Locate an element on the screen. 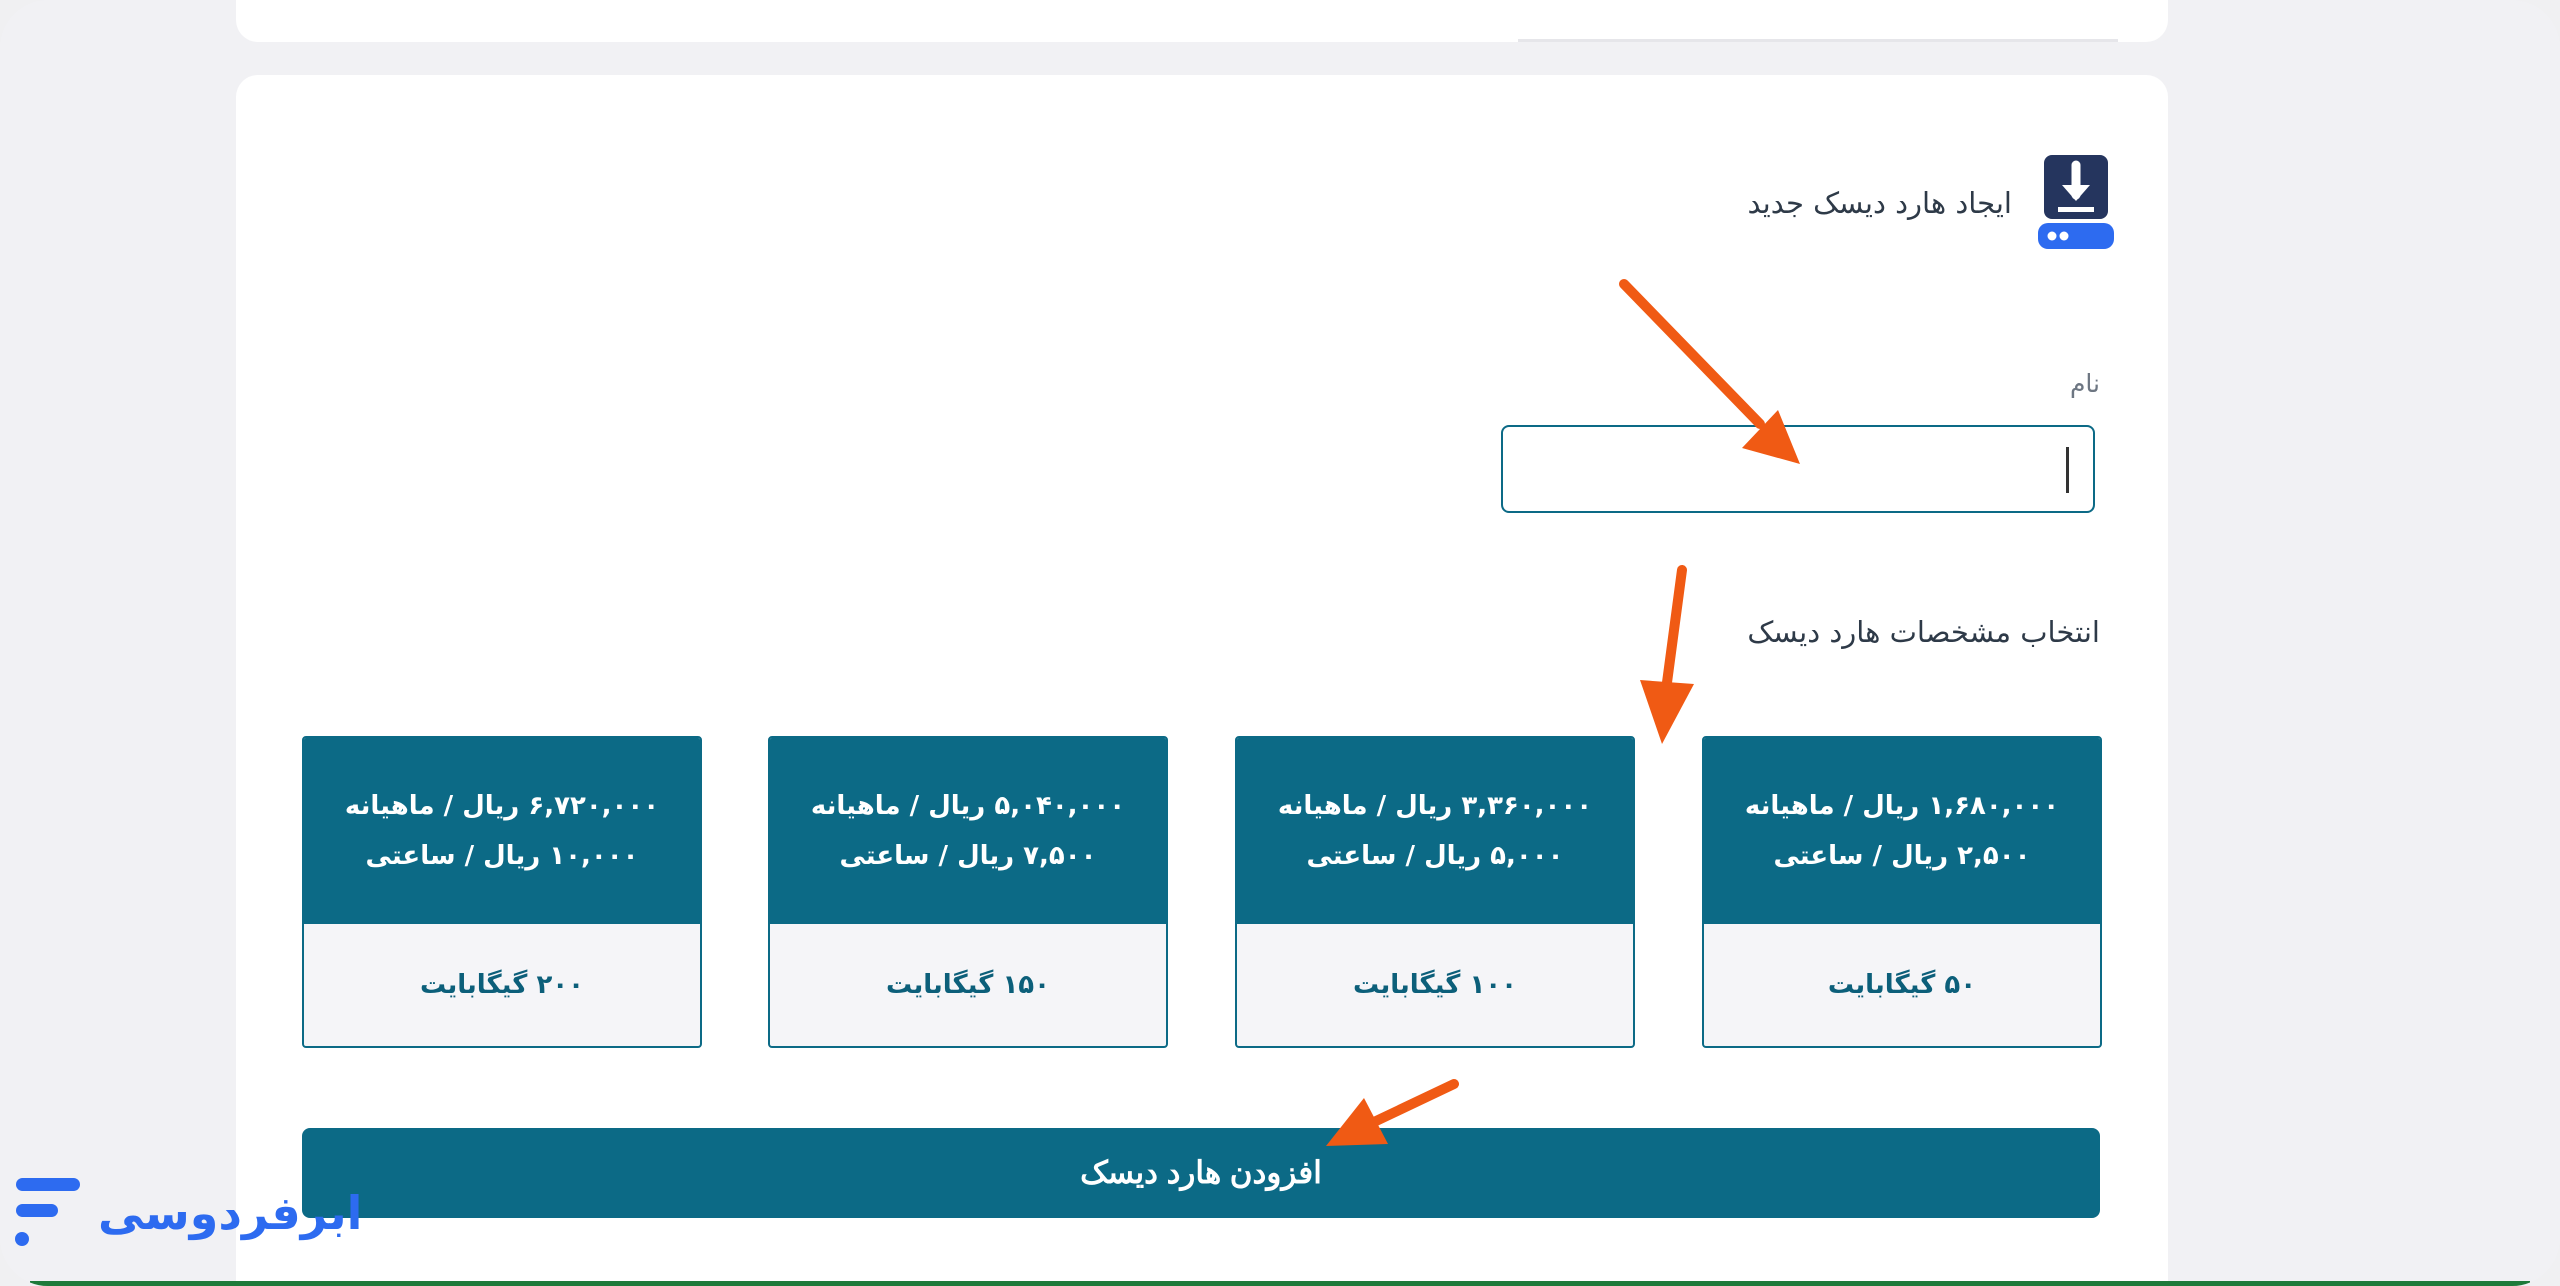 Image resolution: width=2560 pixels, height=1286 pixels. plan-hourly-price: ۲,۵۰۰ ریال / ساعتی is located at coordinates (1902, 856).